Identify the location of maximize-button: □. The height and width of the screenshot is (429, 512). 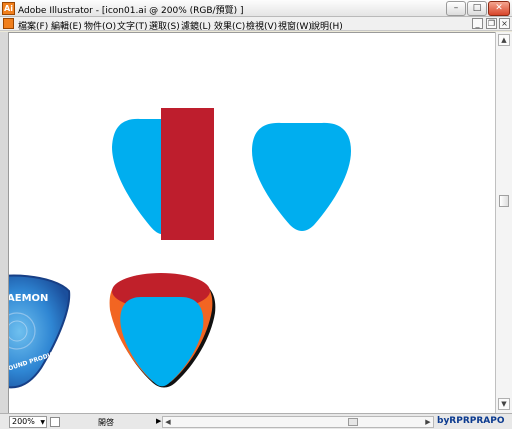
(477, 8).